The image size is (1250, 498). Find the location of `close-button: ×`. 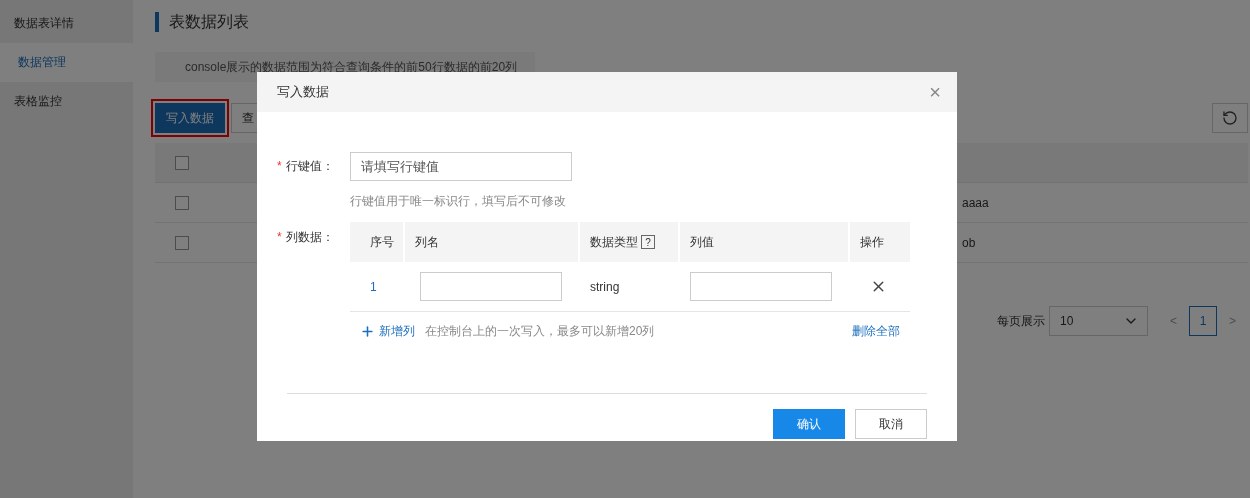

close-button: × is located at coordinates (935, 92).